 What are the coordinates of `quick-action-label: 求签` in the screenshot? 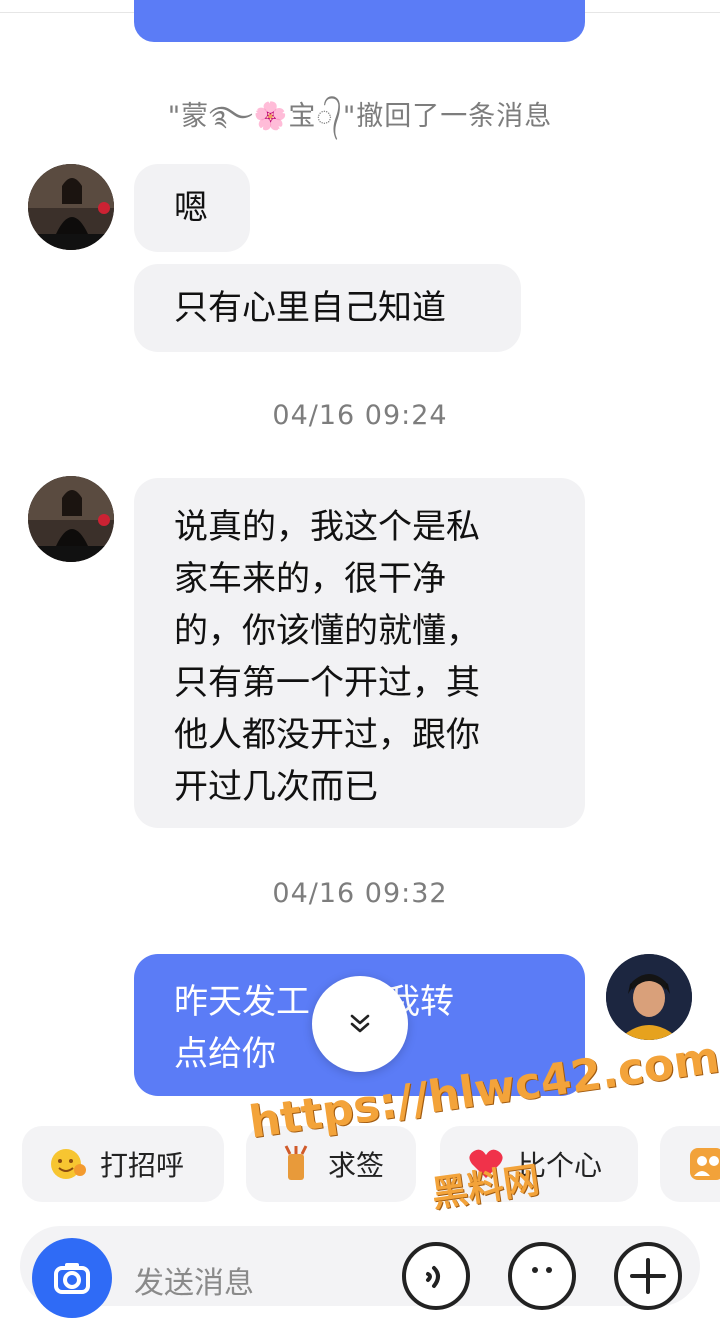 It's located at (356, 1165).